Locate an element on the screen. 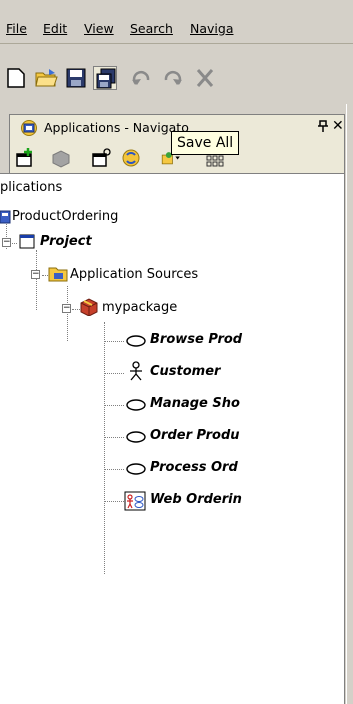 This screenshot has width=353, height=704. menu-view-label: View is located at coordinates (99, 28).